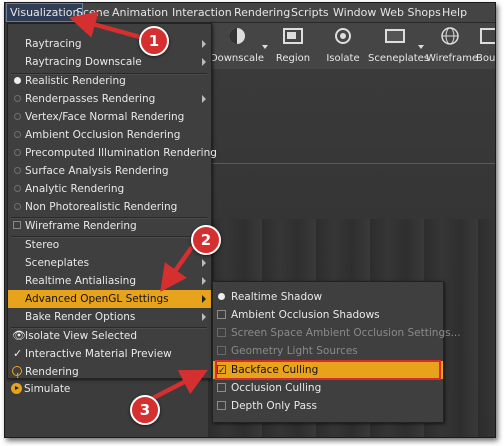 This screenshot has height=446, width=504. Describe the element at coordinates (145, 410) in the screenshot. I see `step-badge-3: 3` at that location.